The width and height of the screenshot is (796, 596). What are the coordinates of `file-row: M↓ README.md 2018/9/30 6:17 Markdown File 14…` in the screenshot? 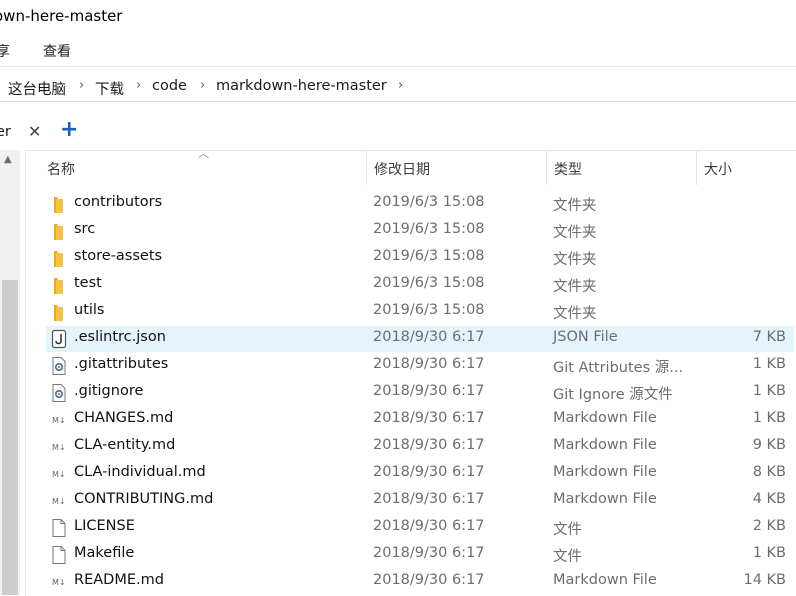 It's located at (420, 582).